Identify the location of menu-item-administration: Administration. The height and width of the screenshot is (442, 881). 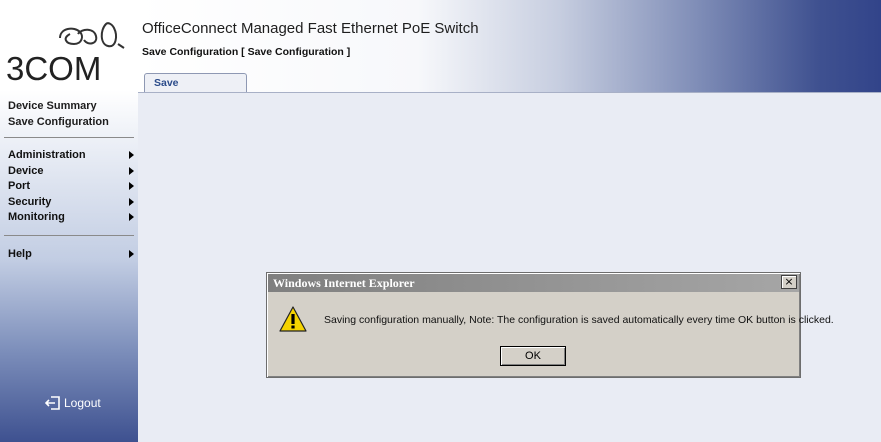
(72, 156).